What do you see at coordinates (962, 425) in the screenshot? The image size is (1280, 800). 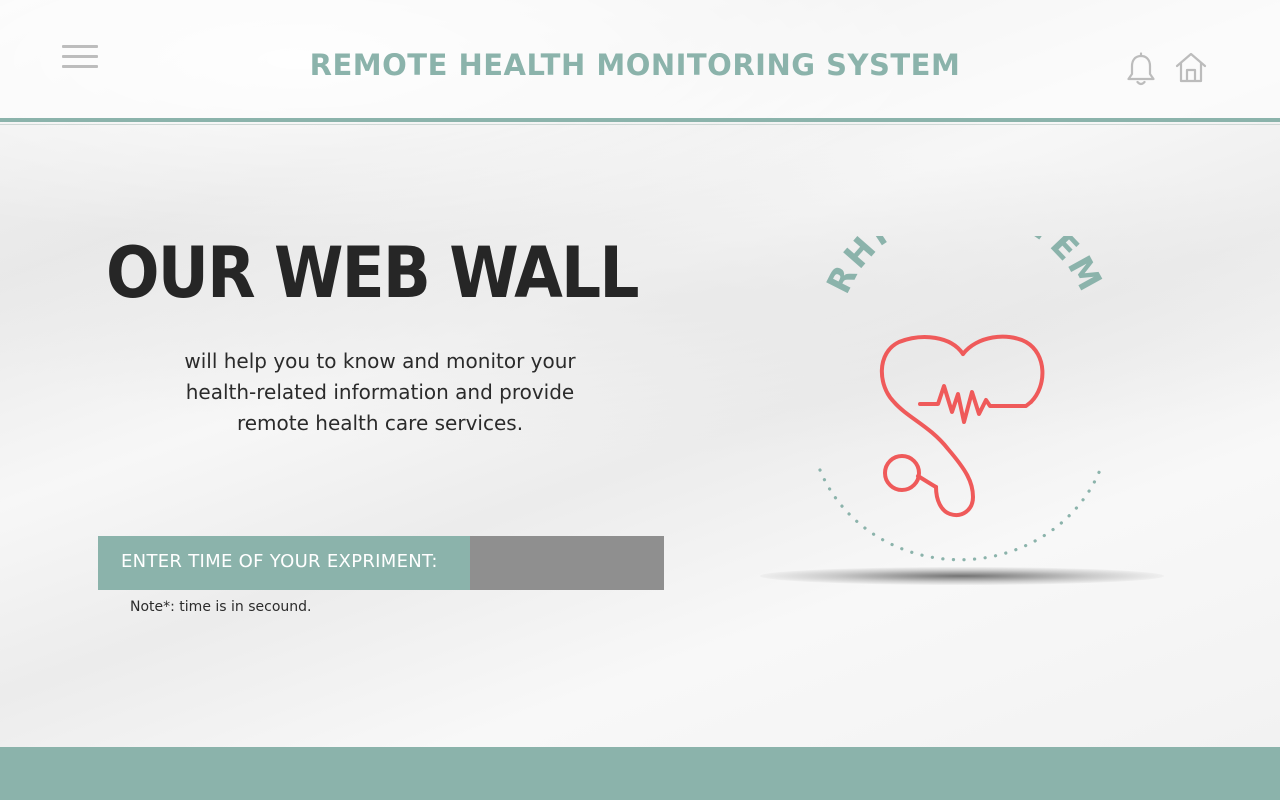 I see `heart-stethoscope-icon` at bounding box center [962, 425].